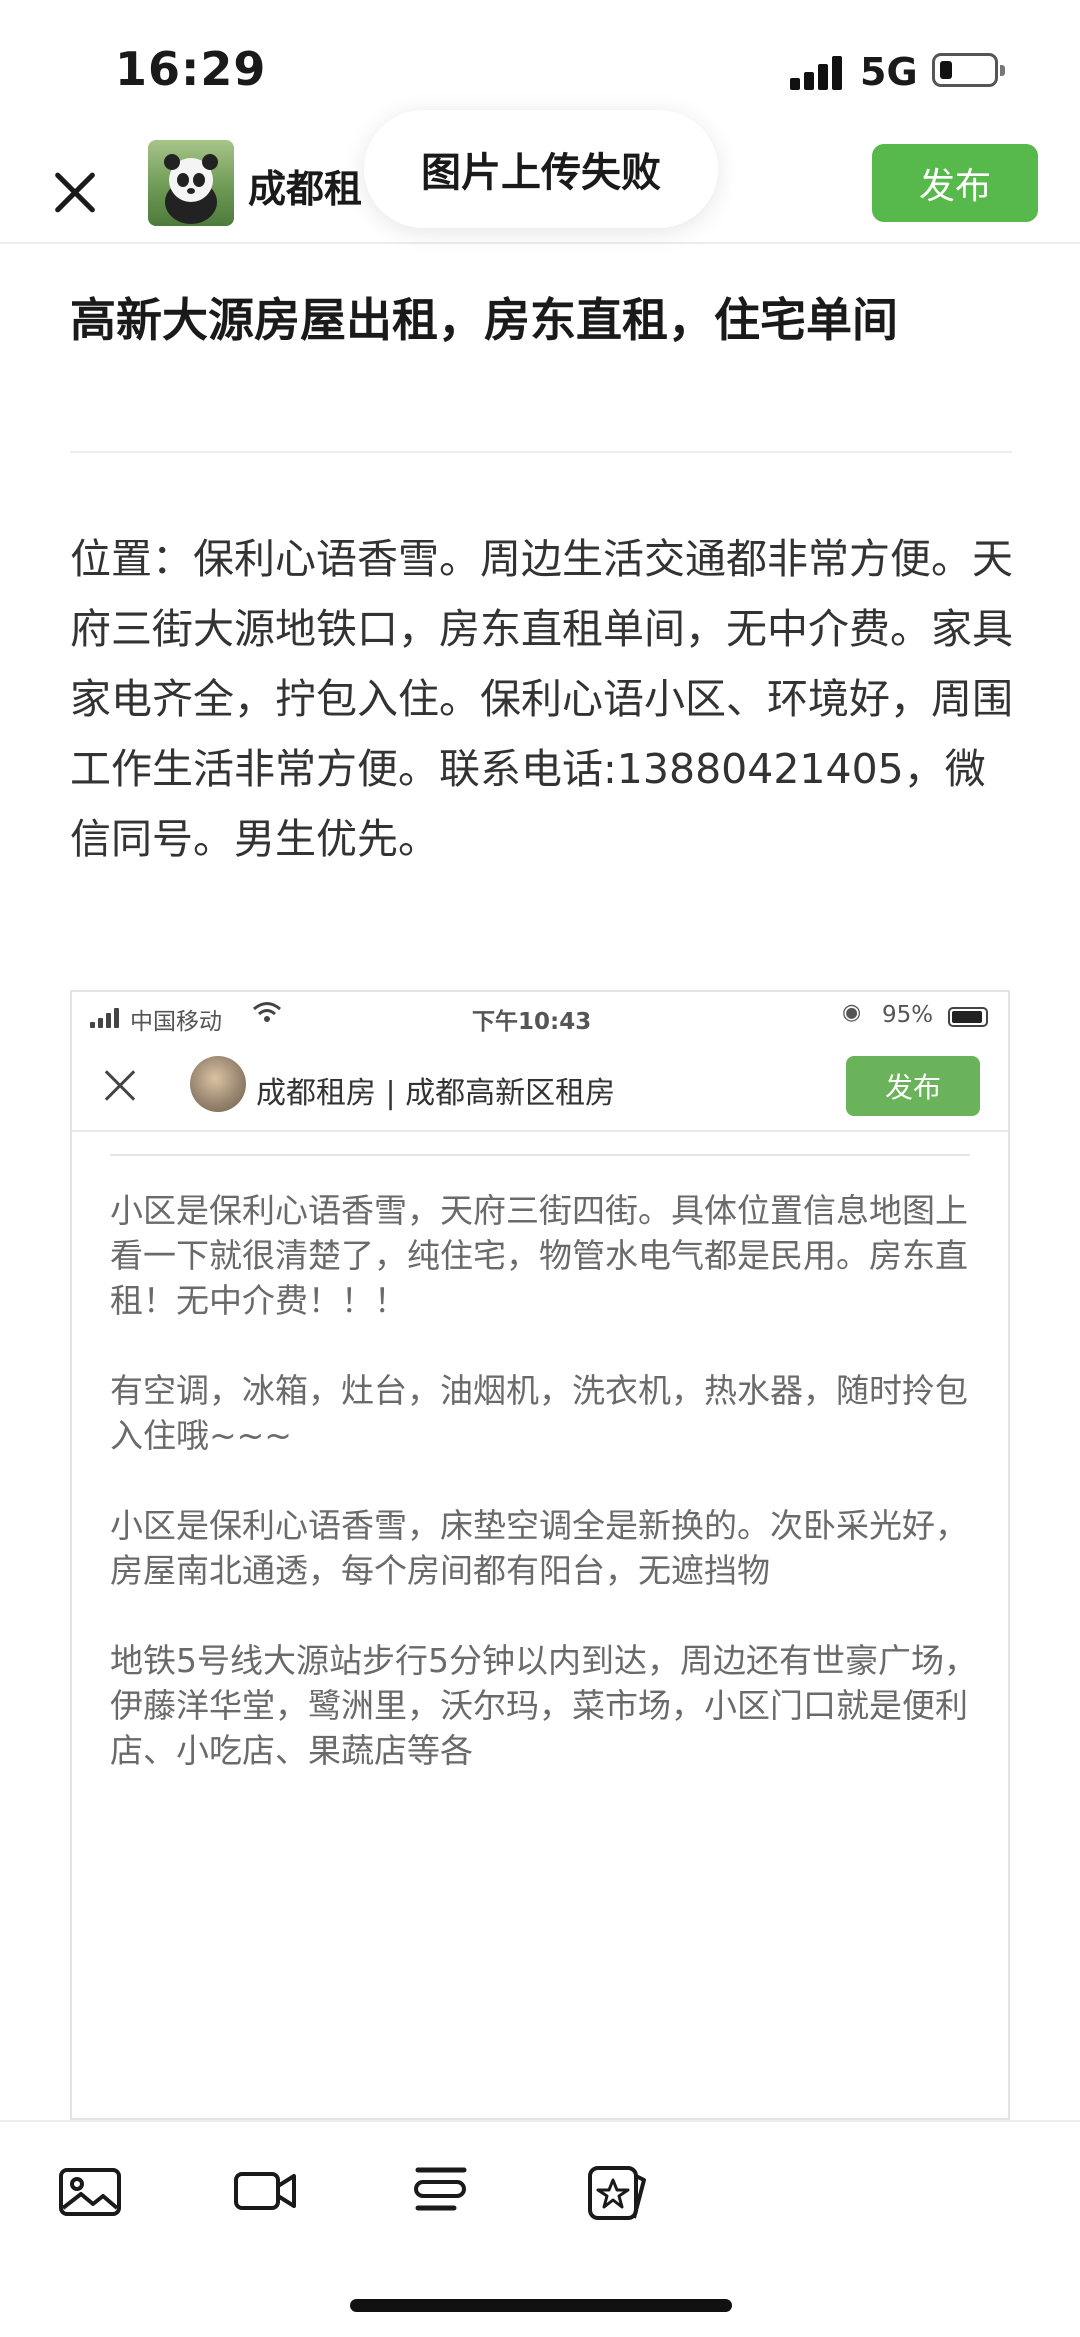  I want to click on video-icon, so click(265, 2191).